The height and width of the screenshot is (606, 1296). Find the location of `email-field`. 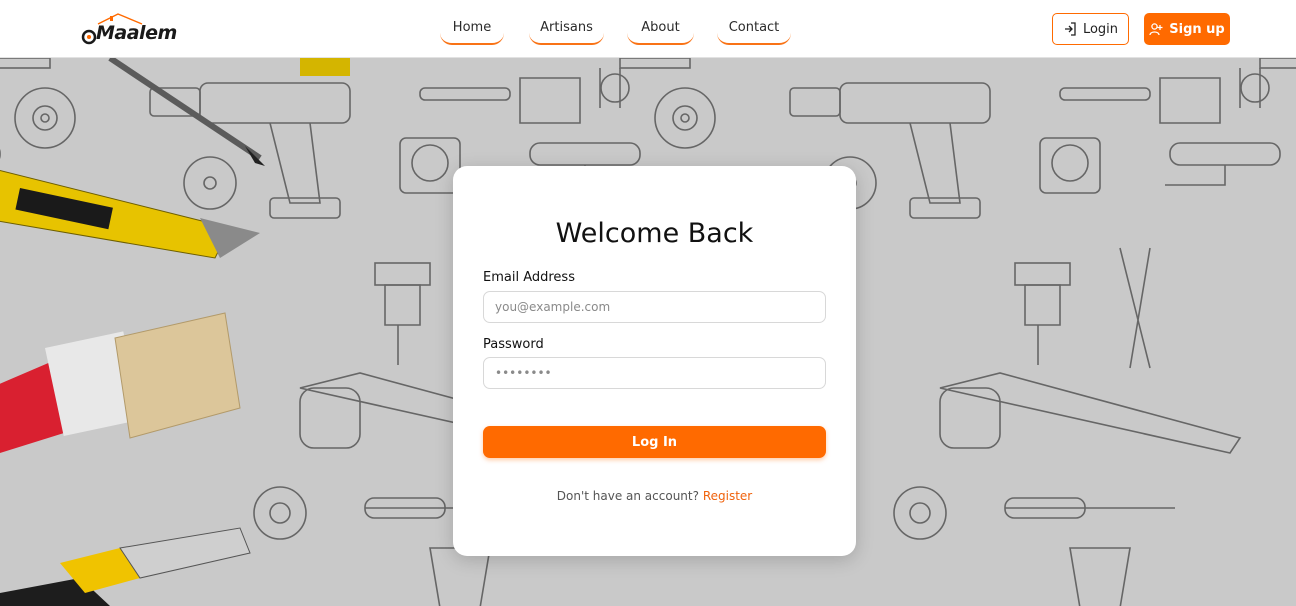

email-field is located at coordinates (654, 307).